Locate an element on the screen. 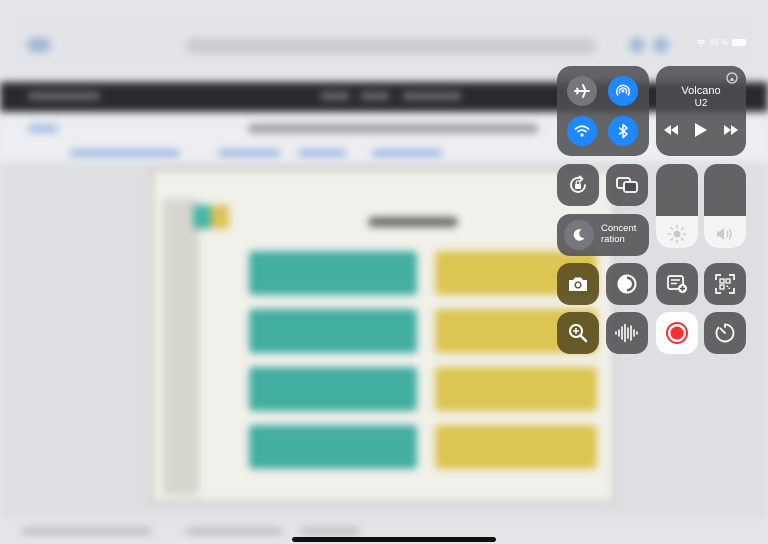 Image resolution: width=768 pixels, height=544 pixels. now-playing-artist: U2 is located at coordinates (701, 103).